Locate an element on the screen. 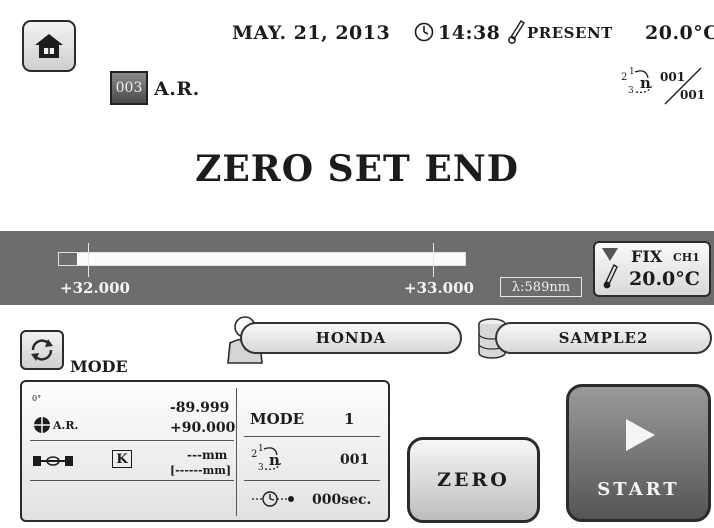 The width and height of the screenshot is (714, 528). time-display: 14:38 is located at coordinates (469, 33).